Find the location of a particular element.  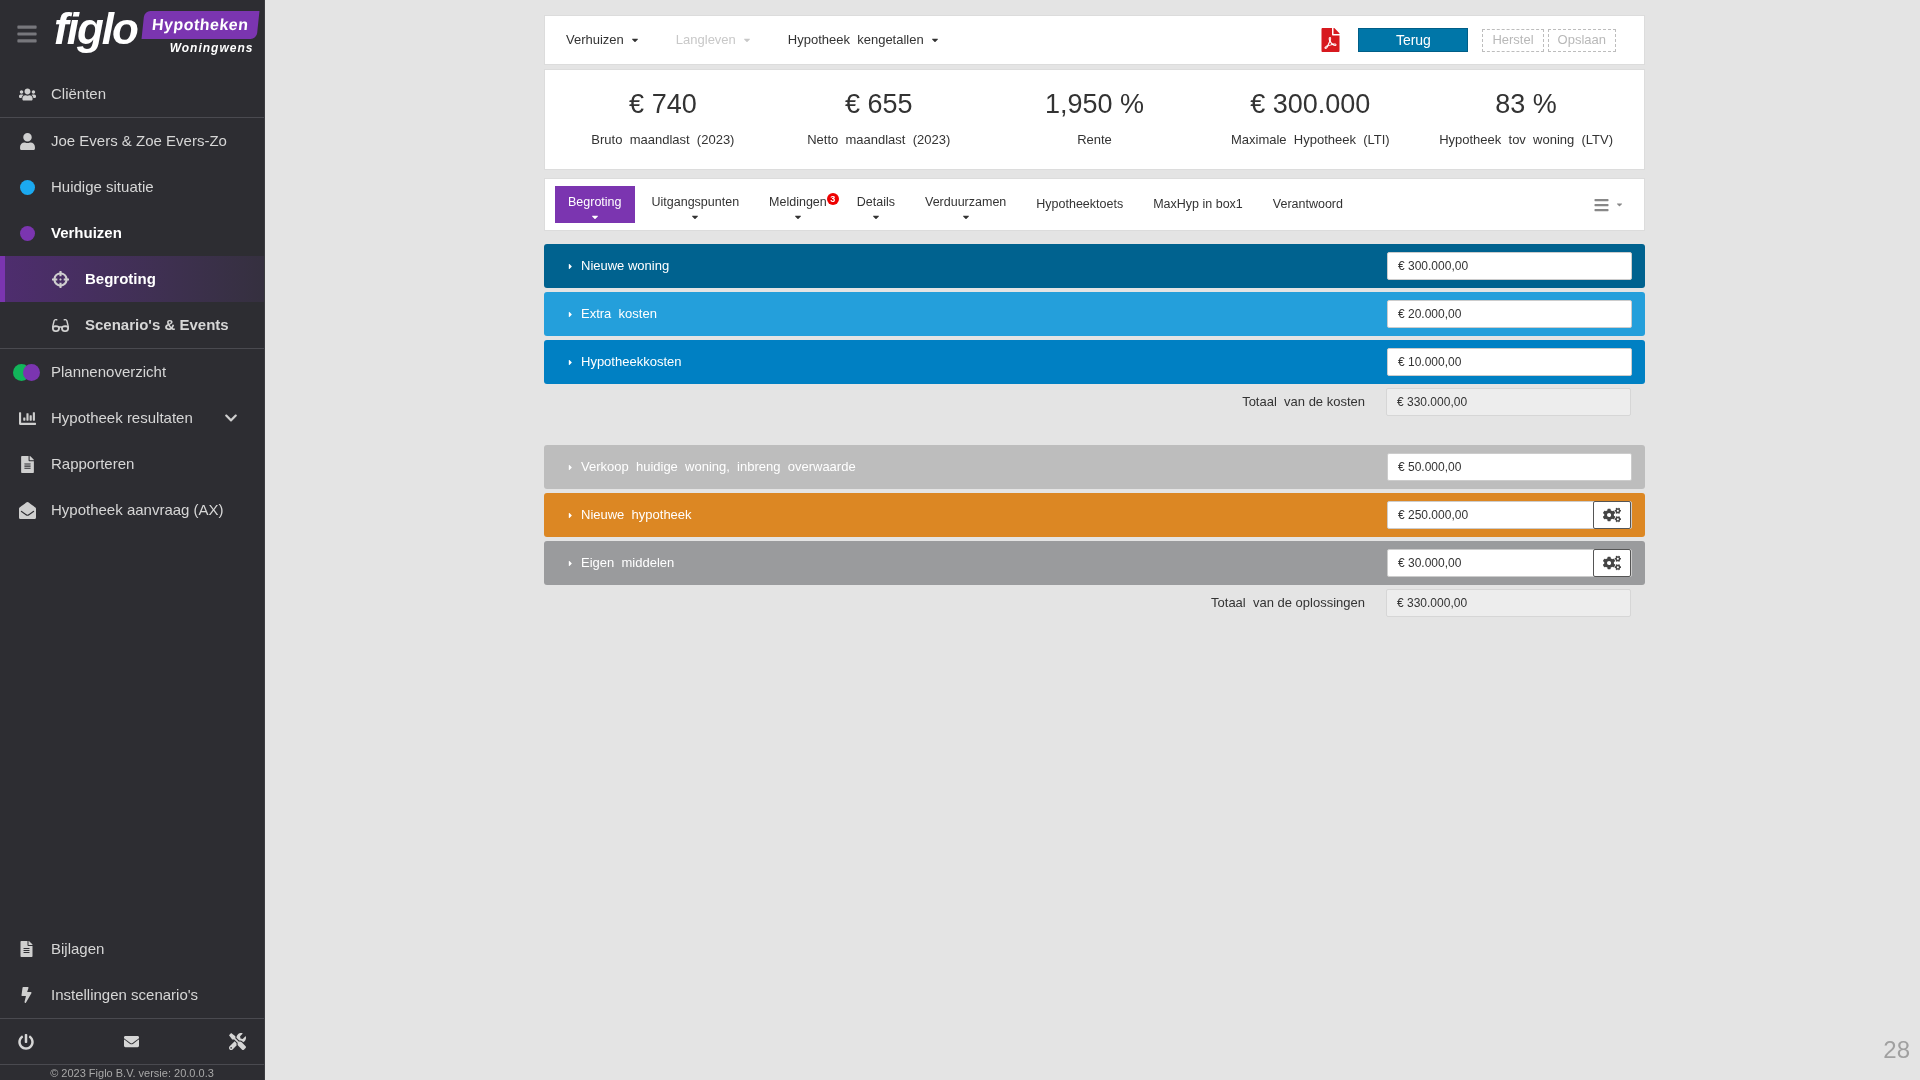

back-button: Terug is located at coordinates (1413, 40).